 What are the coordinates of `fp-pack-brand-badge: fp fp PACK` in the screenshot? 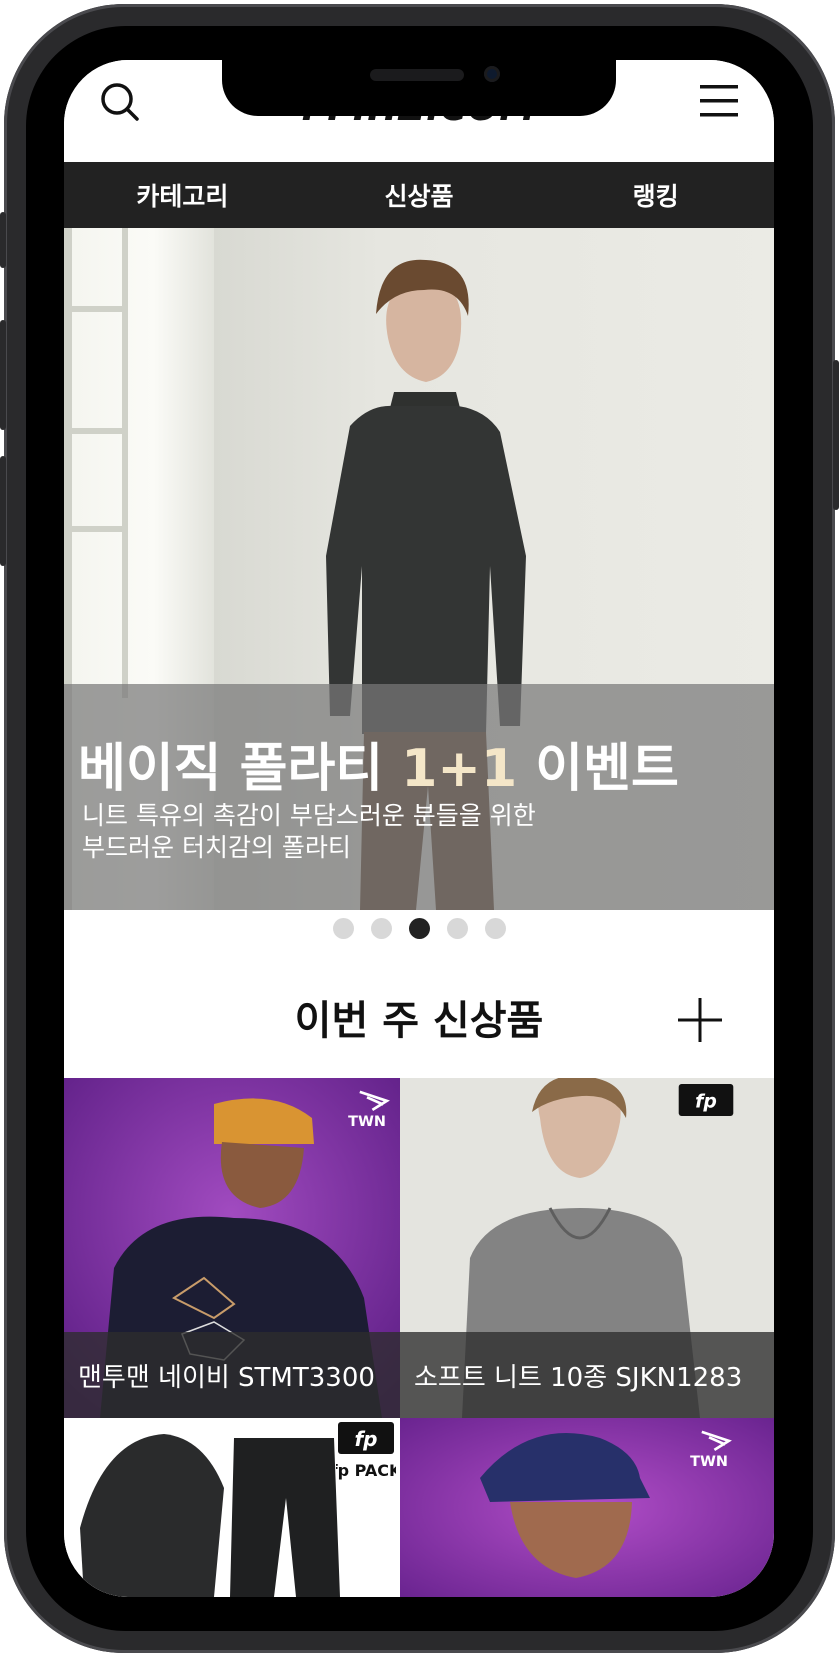 It's located at (366, 1451).